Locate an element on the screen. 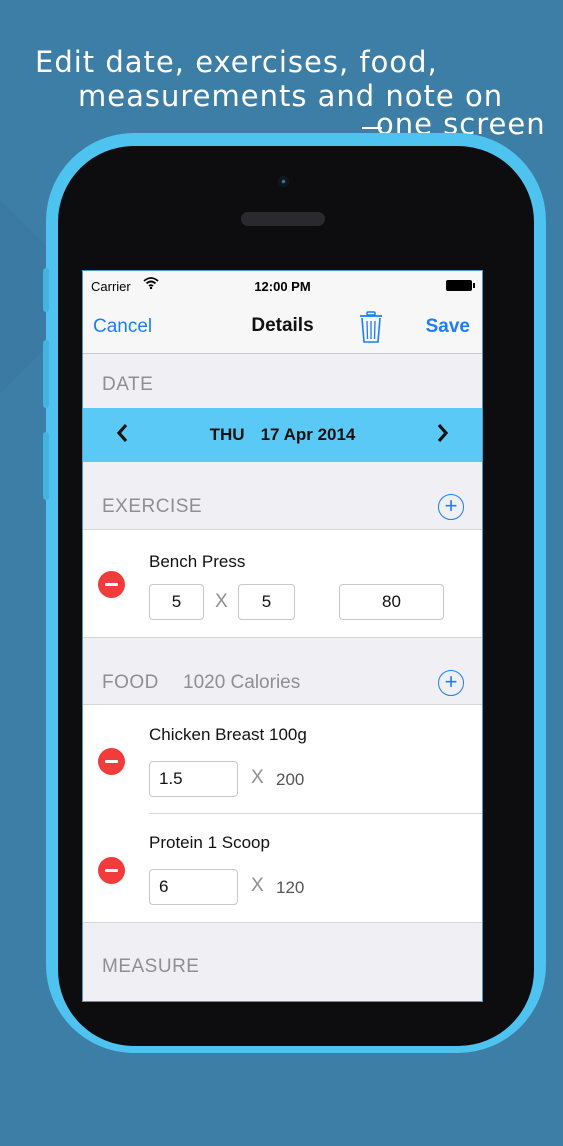  phone-volume-down is located at coordinates (46, 466).